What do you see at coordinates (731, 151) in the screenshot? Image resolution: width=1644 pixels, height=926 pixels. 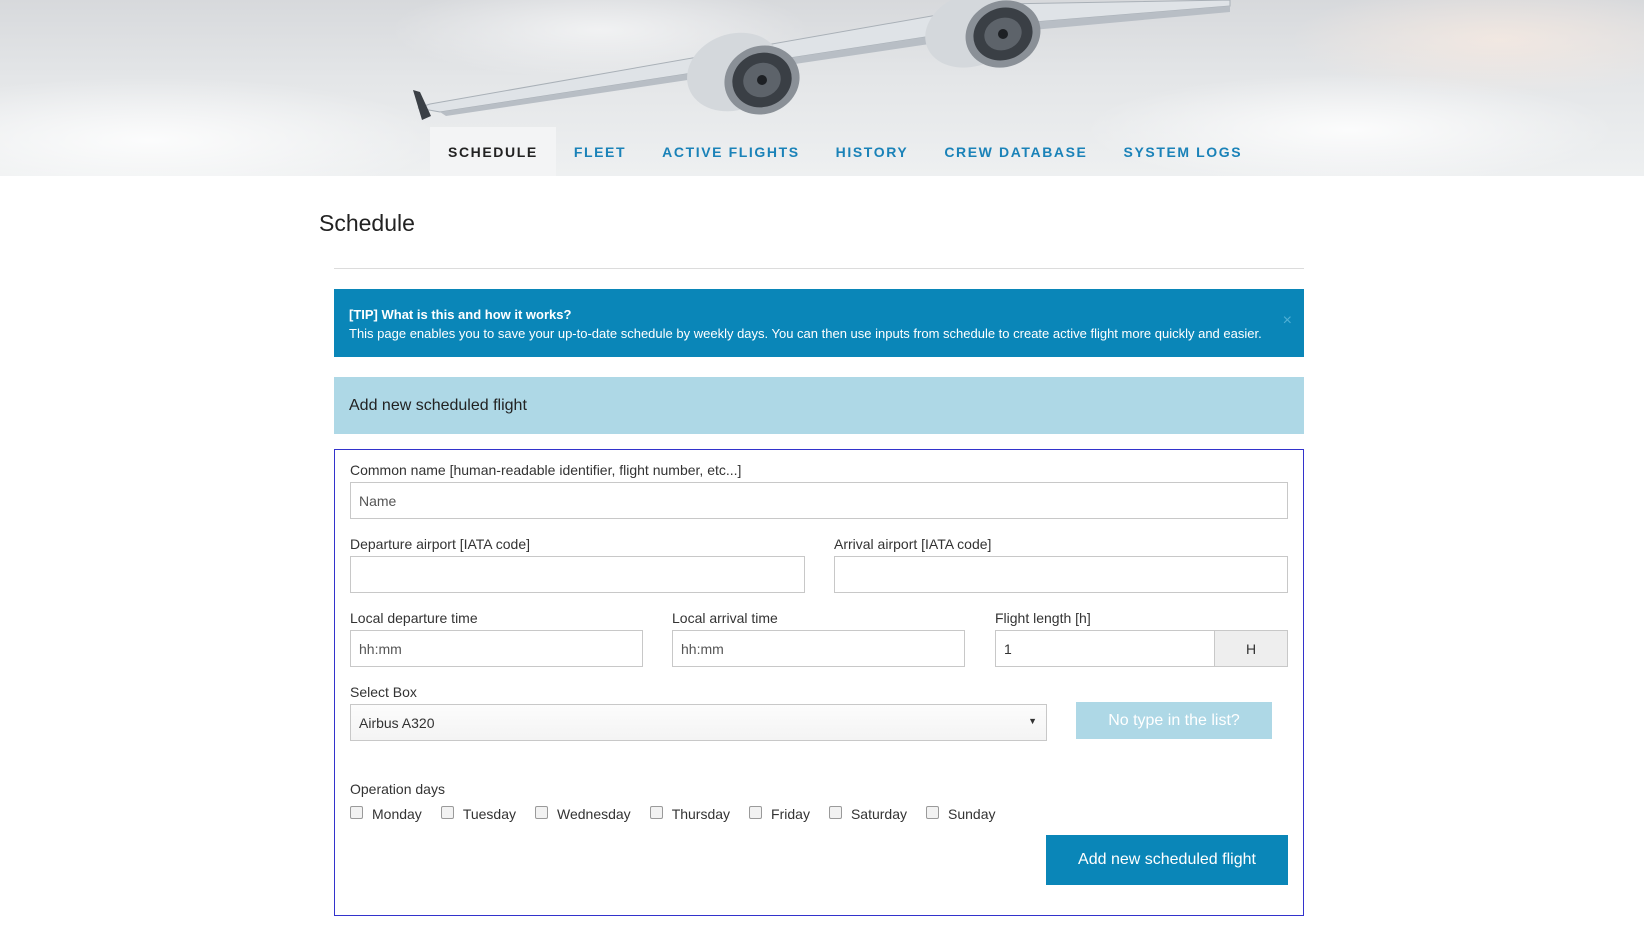 I see `nav-tab-active-flights: ACTIVE FLIGHTS` at bounding box center [731, 151].